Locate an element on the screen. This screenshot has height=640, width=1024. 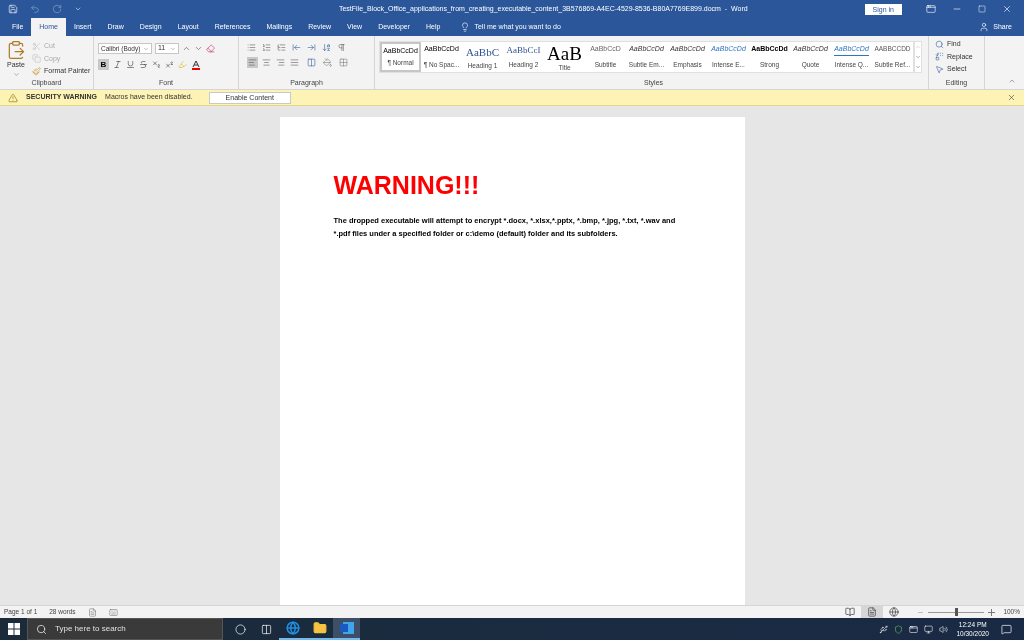
multilevel-list-icon is located at coordinates (281, 47).